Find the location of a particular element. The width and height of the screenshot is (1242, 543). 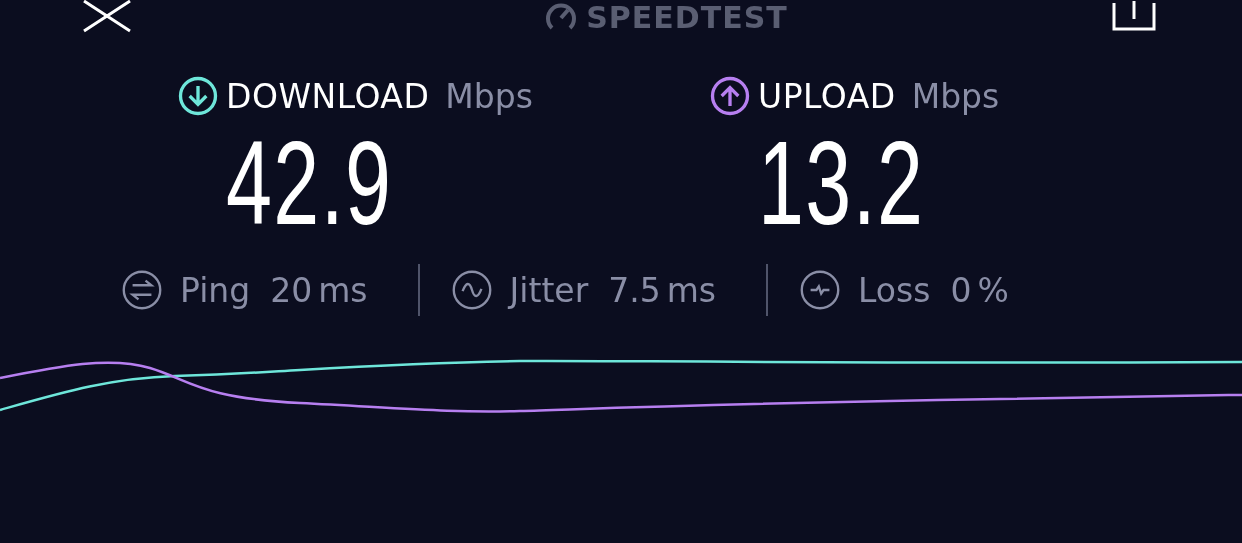

speed-value: 13.2 is located at coordinates (842, 183).